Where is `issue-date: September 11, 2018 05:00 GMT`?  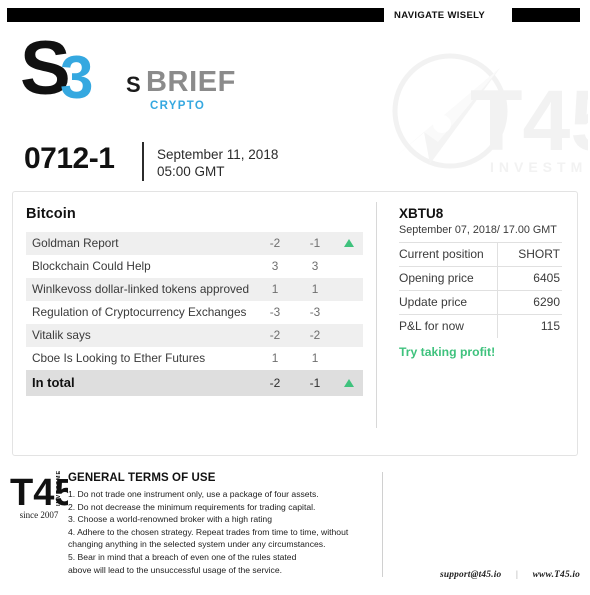 issue-date: September 11, 2018 05:00 GMT is located at coordinates (218, 163).